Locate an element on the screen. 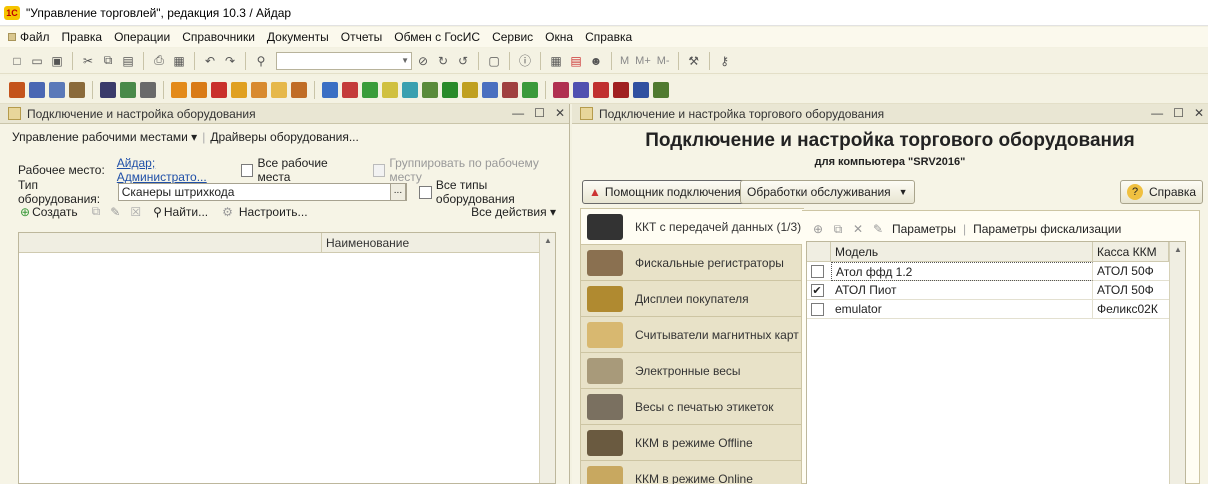 The width and height of the screenshot is (1208, 484). key-icon: ⚷ is located at coordinates (725, 61).